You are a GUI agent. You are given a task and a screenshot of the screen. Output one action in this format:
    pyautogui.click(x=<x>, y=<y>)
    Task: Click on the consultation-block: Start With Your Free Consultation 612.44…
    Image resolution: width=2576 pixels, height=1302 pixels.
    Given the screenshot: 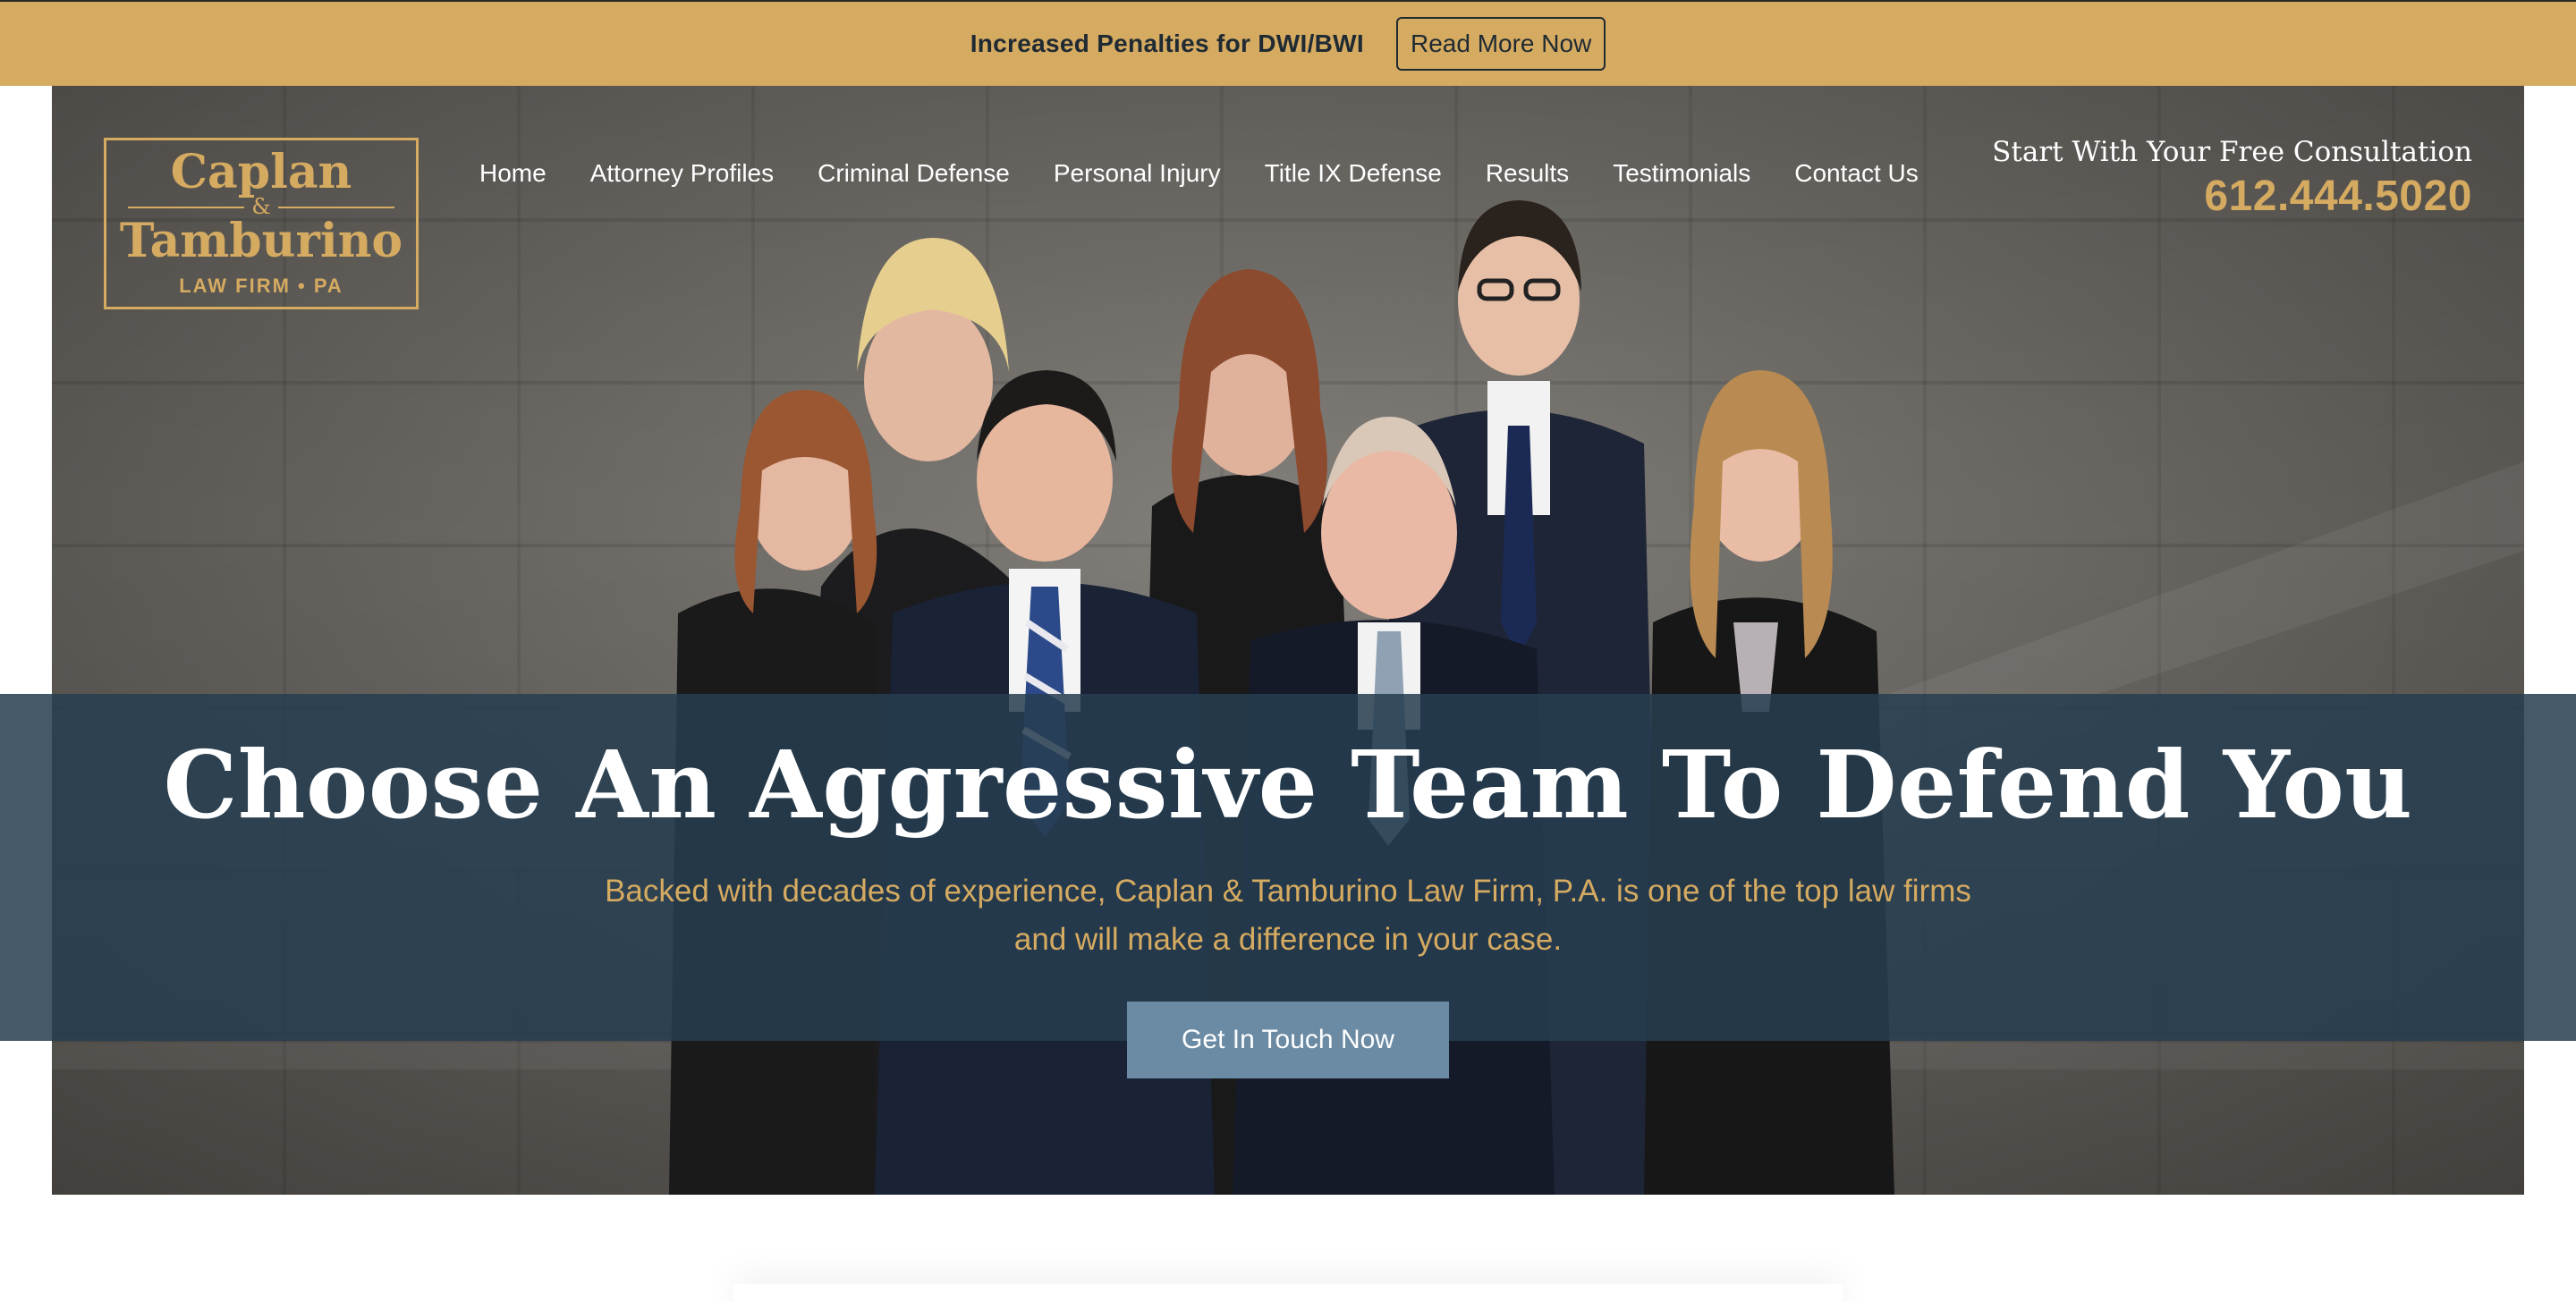 What is the action you would take?
    pyautogui.click(x=2232, y=178)
    